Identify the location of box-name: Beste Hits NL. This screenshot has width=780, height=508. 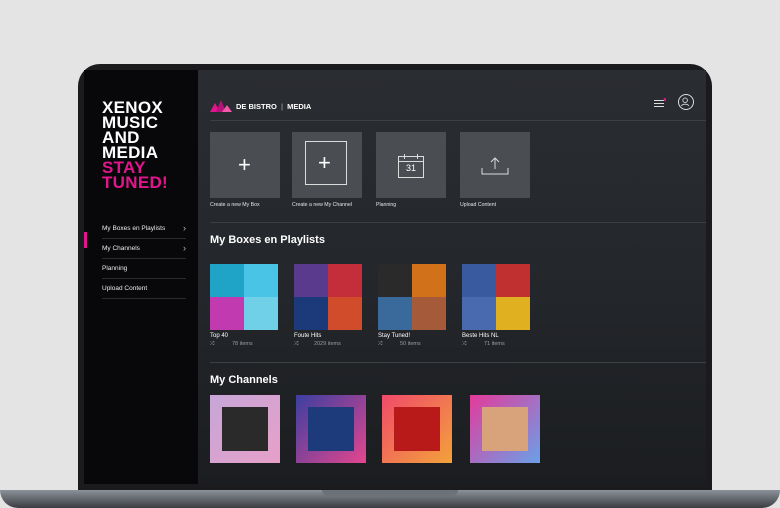
(480, 336).